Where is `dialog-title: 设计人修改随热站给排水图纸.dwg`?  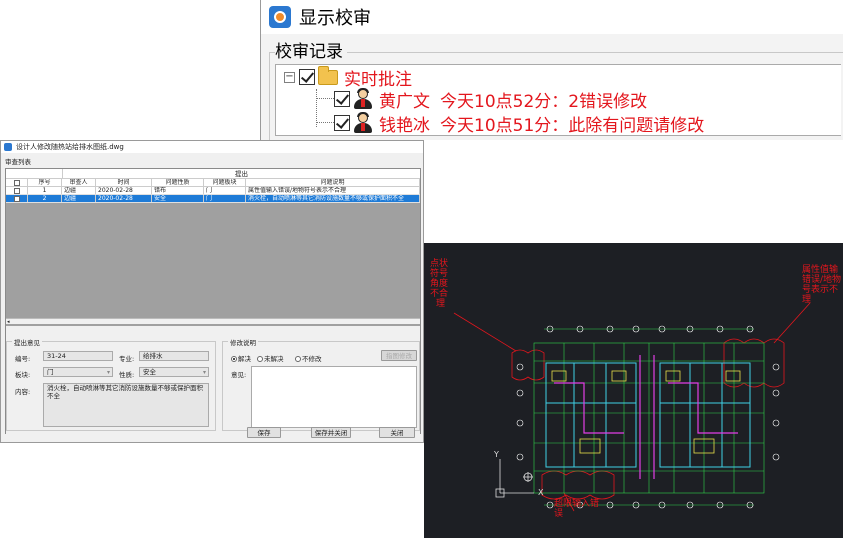 dialog-title: 设计人修改随热站给排水图纸.dwg is located at coordinates (70, 147).